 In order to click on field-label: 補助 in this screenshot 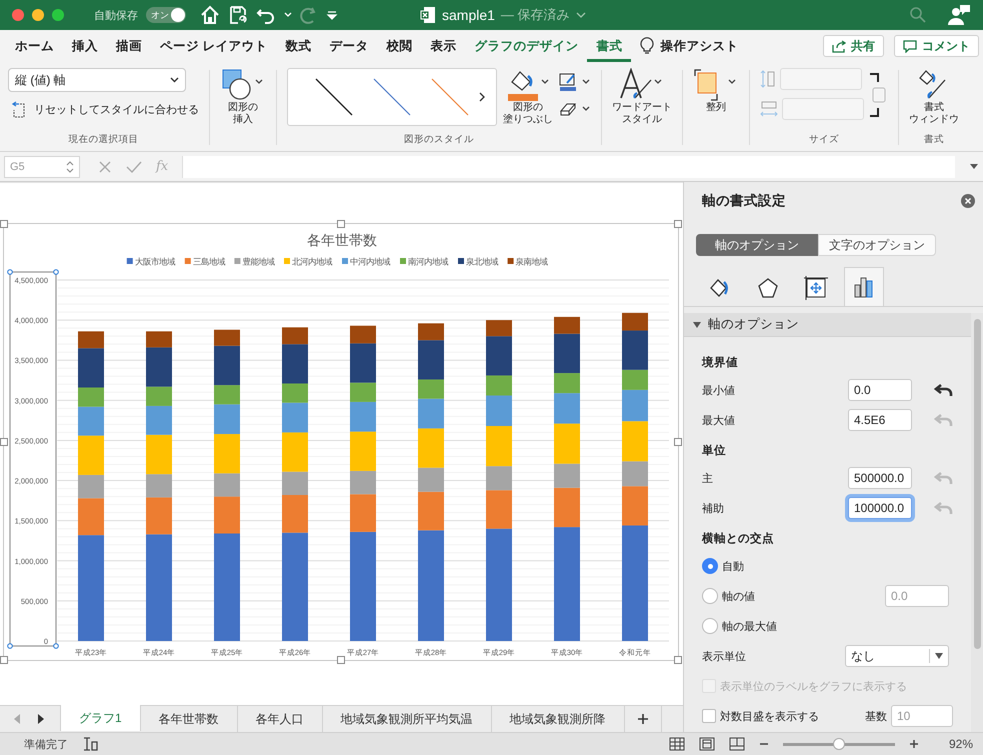, I will do `click(713, 509)`.